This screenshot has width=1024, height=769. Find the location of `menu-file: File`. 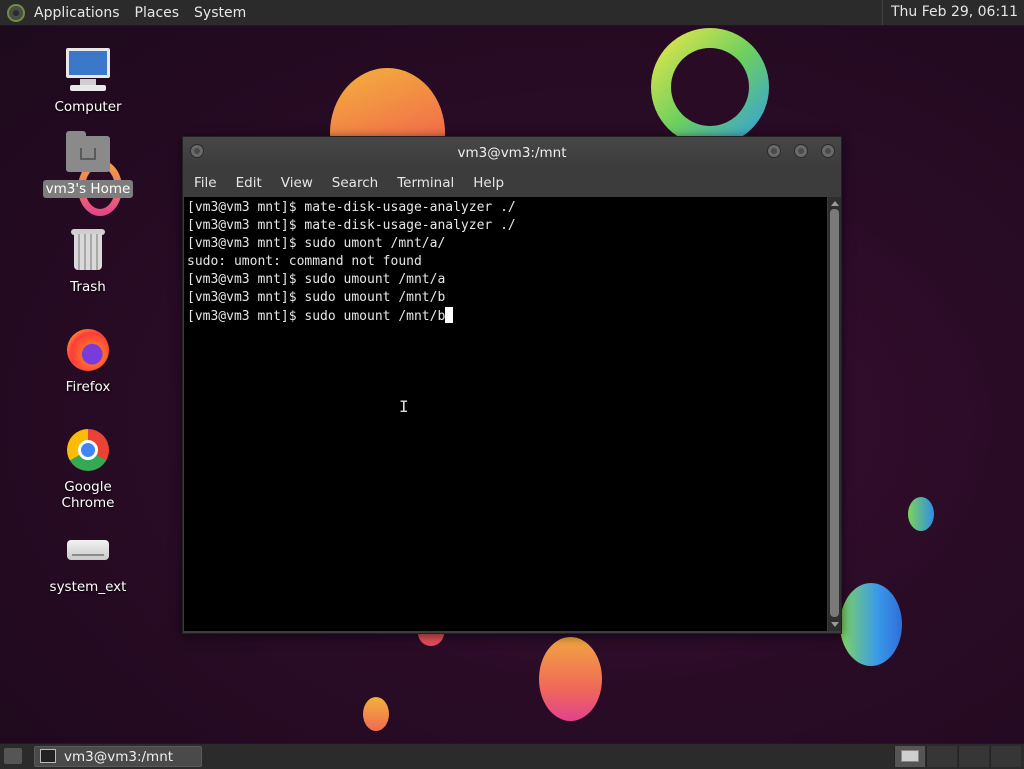

menu-file: File is located at coordinates (205, 183).